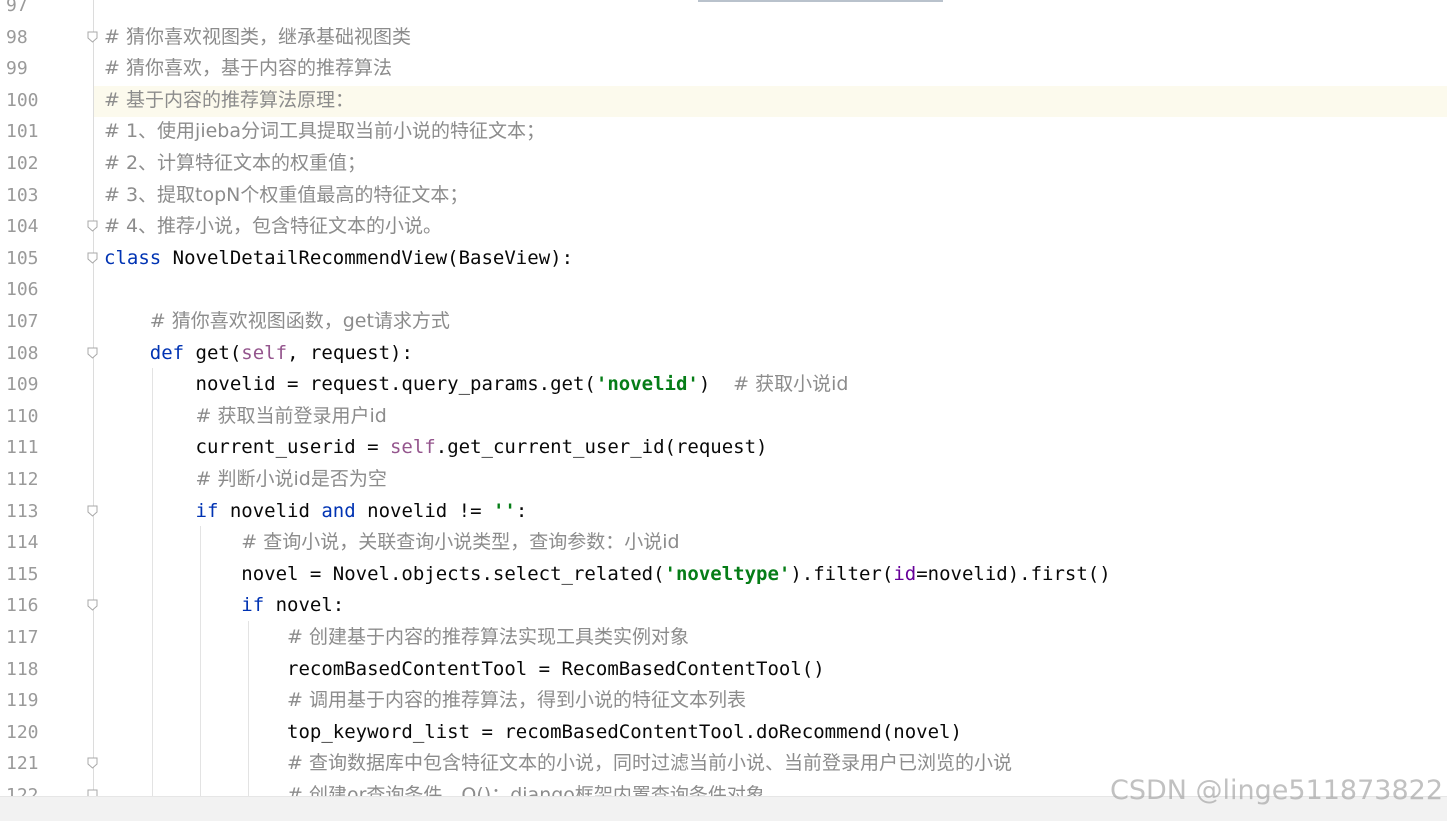  Describe the element at coordinates (213, 353) in the screenshot. I see `token-plain: get(` at that location.